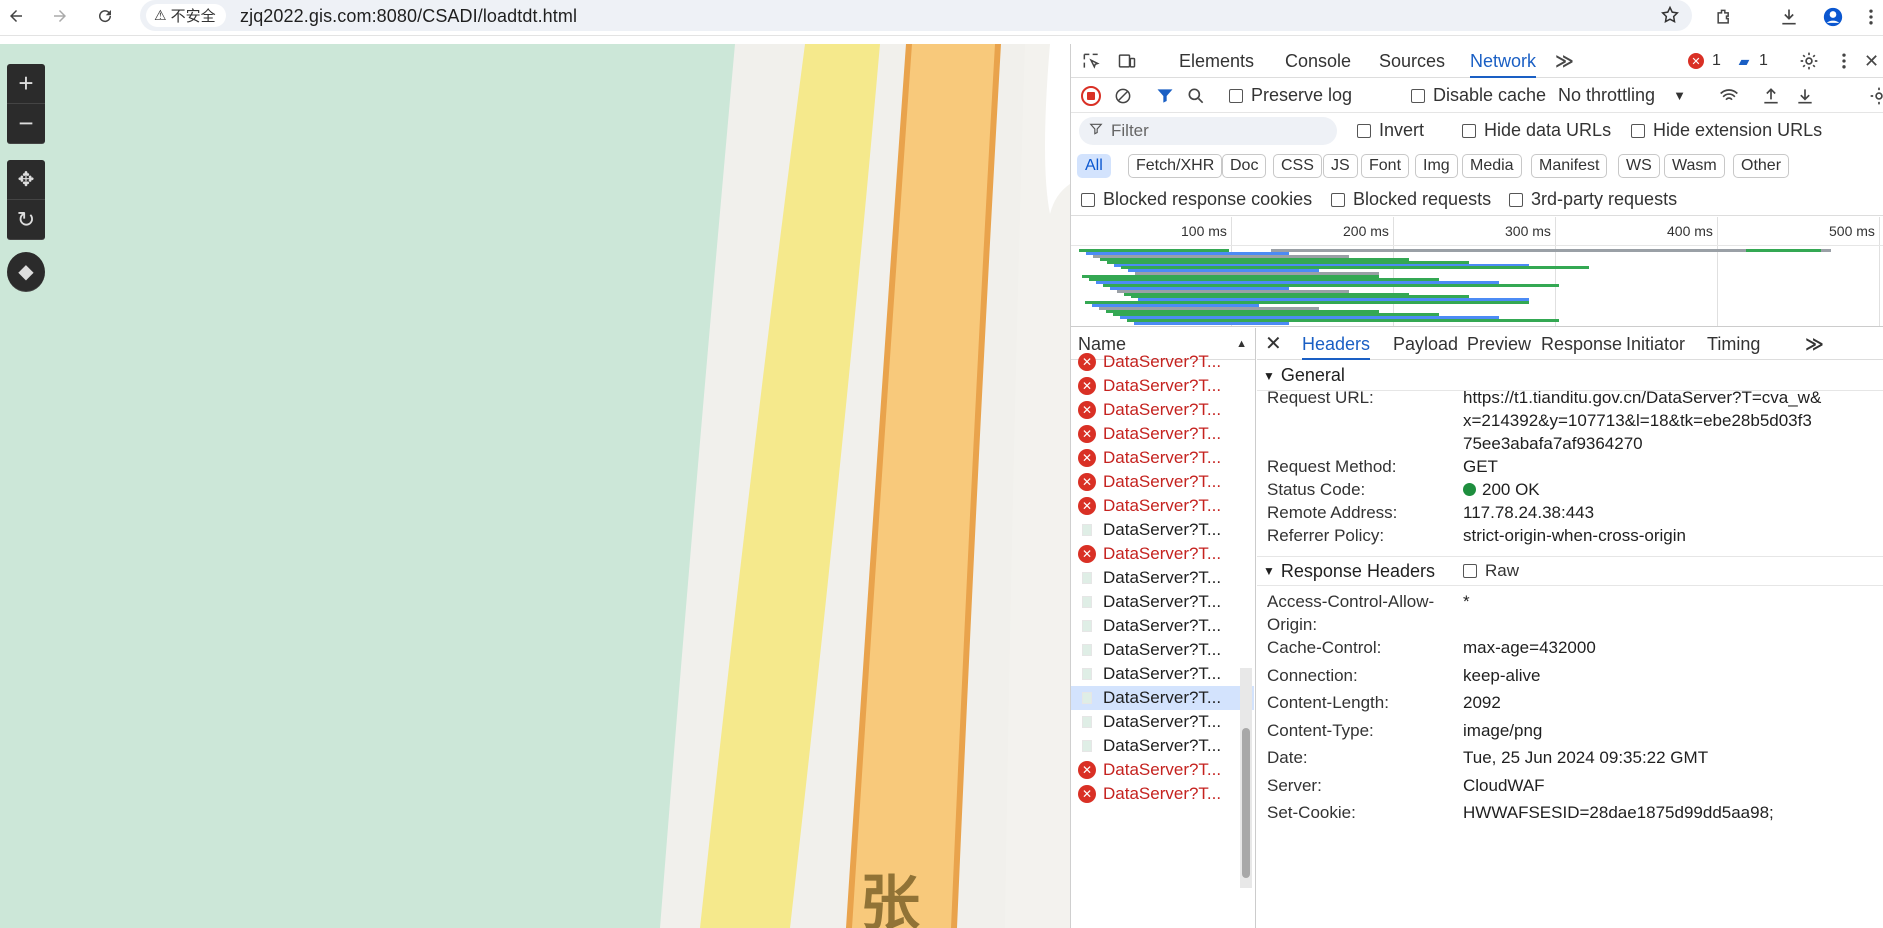 This screenshot has height=928, width=1883. I want to click on pan-icon: ✥, so click(26, 180).